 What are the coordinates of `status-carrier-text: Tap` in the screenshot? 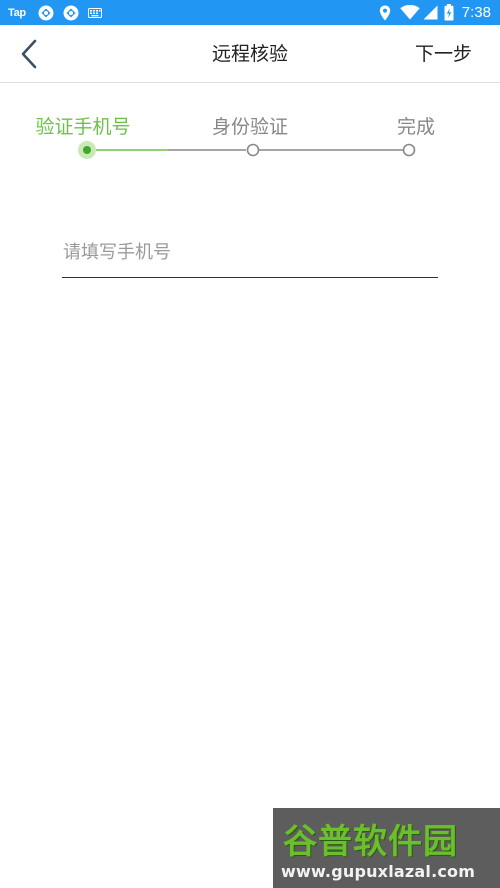 It's located at (17, 12).